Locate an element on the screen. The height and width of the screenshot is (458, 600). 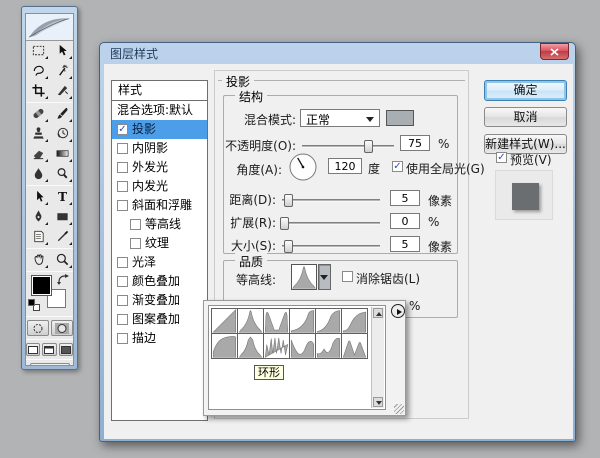
contour-scrollbar is located at coordinates (377, 357).